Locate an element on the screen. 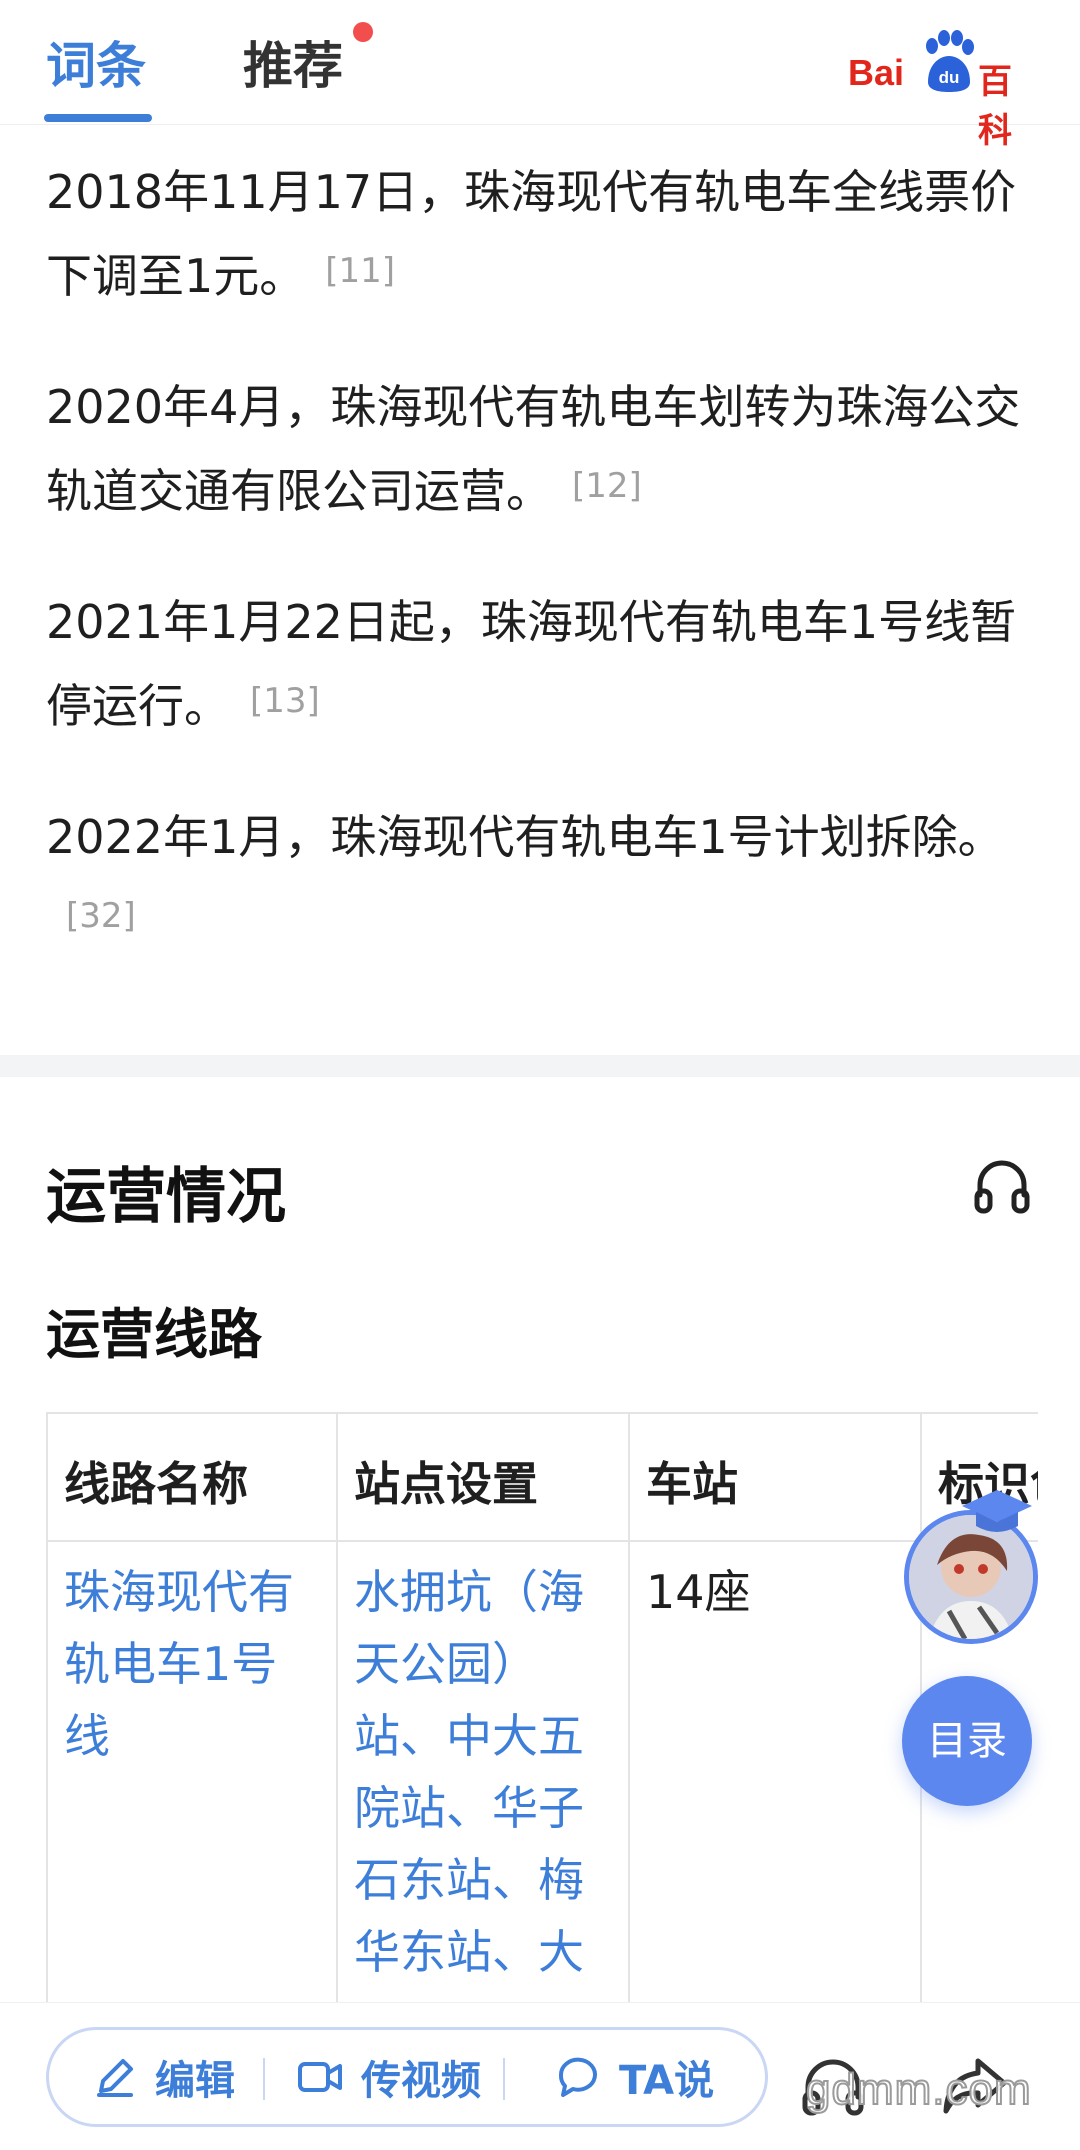 The height and width of the screenshot is (2150, 1080). video-camera-icon is located at coordinates (320, 2077).